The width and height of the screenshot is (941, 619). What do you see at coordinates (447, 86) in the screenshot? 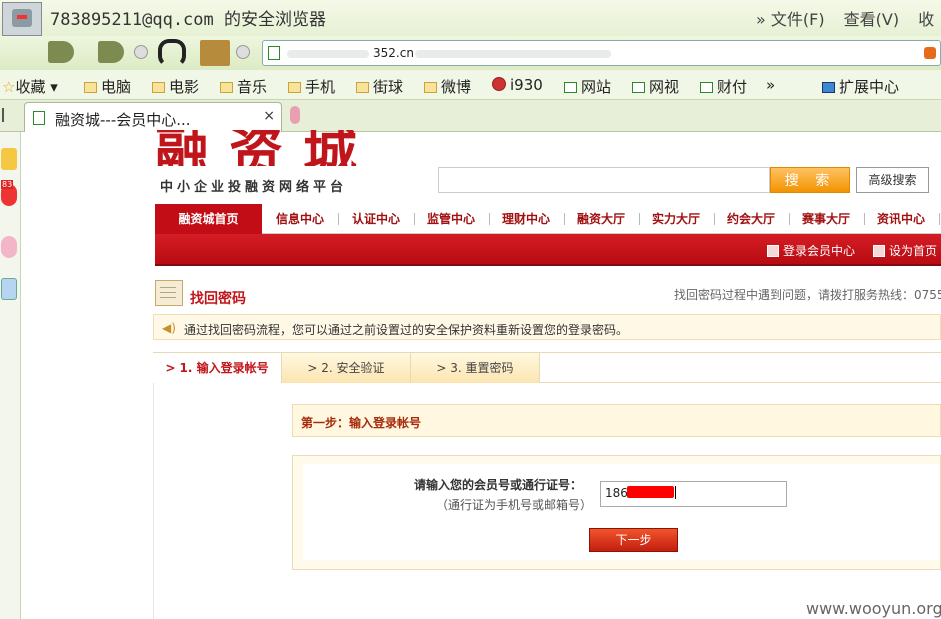
I see `fav-folder-weibo: 微博` at bounding box center [447, 86].